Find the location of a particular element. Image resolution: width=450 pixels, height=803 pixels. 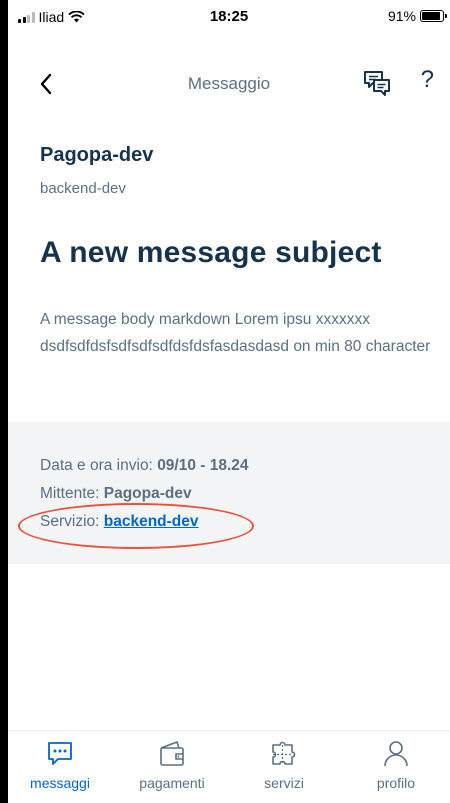

tab-label: profilo is located at coordinates (396, 783).